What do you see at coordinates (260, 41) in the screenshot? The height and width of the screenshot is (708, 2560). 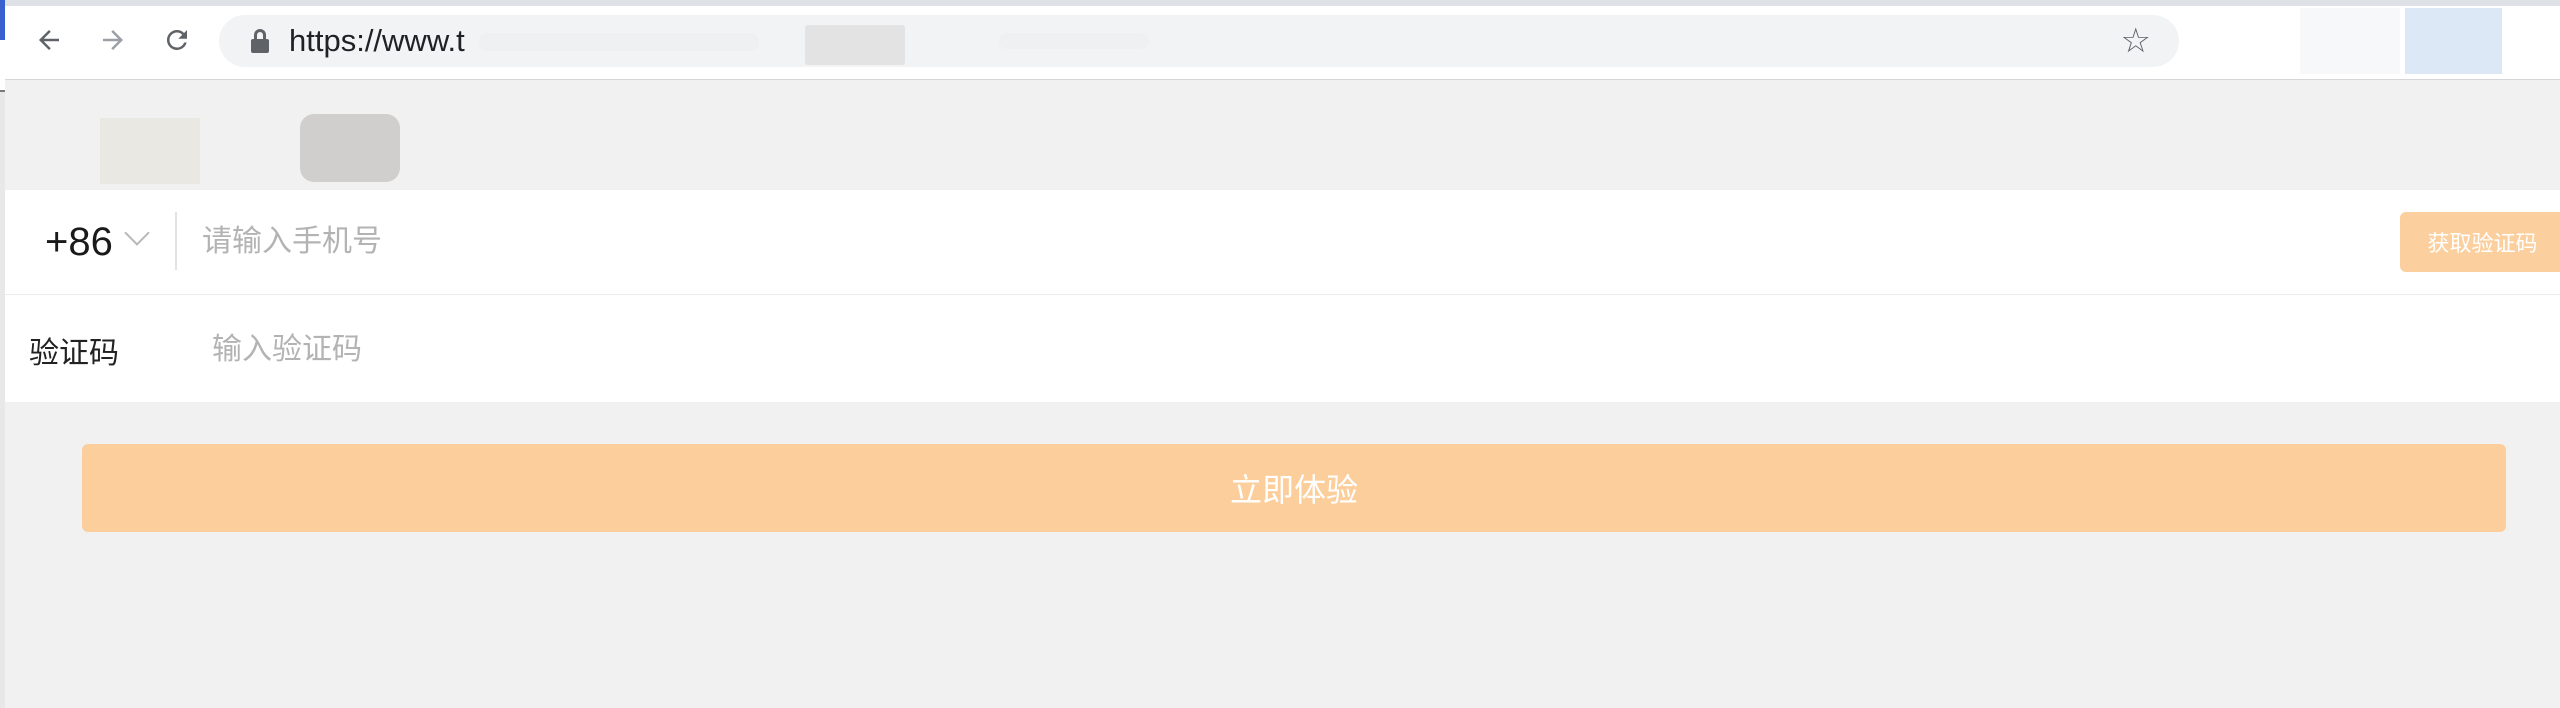 I see `lock-icon` at bounding box center [260, 41].